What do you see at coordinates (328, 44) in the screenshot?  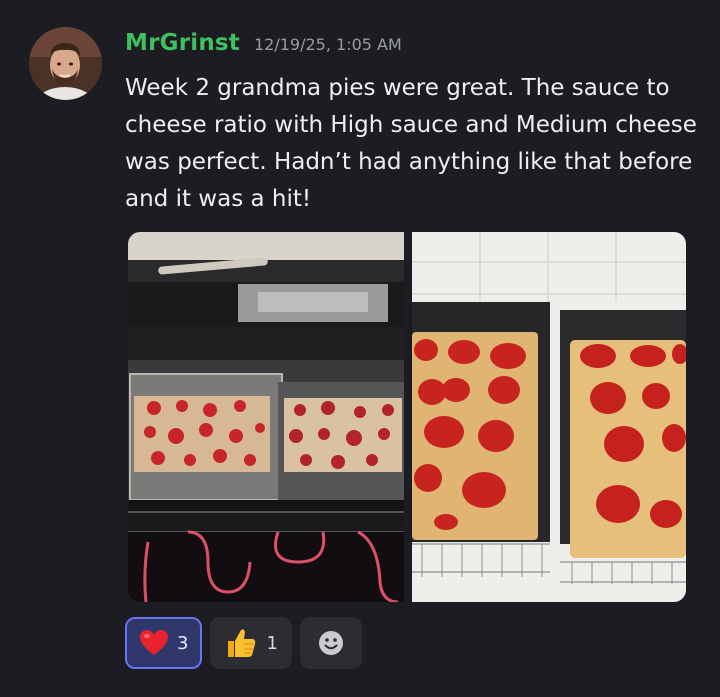 I see `timestamp: 12/19/25, 1:05 AM` at bounding box center [328, 44].